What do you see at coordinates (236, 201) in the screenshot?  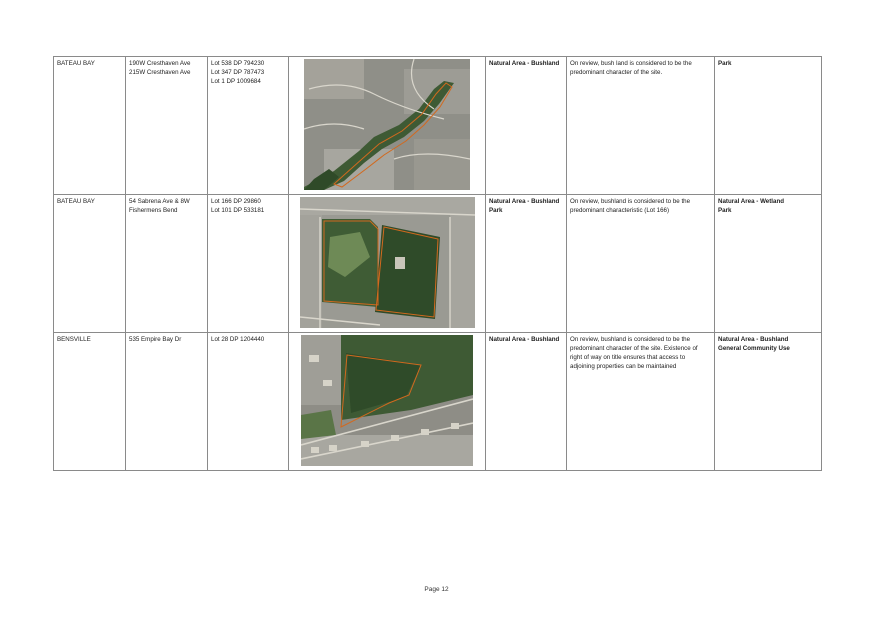 I see `lot-line: Lot 166 DP 29860` at bounding box center [236, 201].